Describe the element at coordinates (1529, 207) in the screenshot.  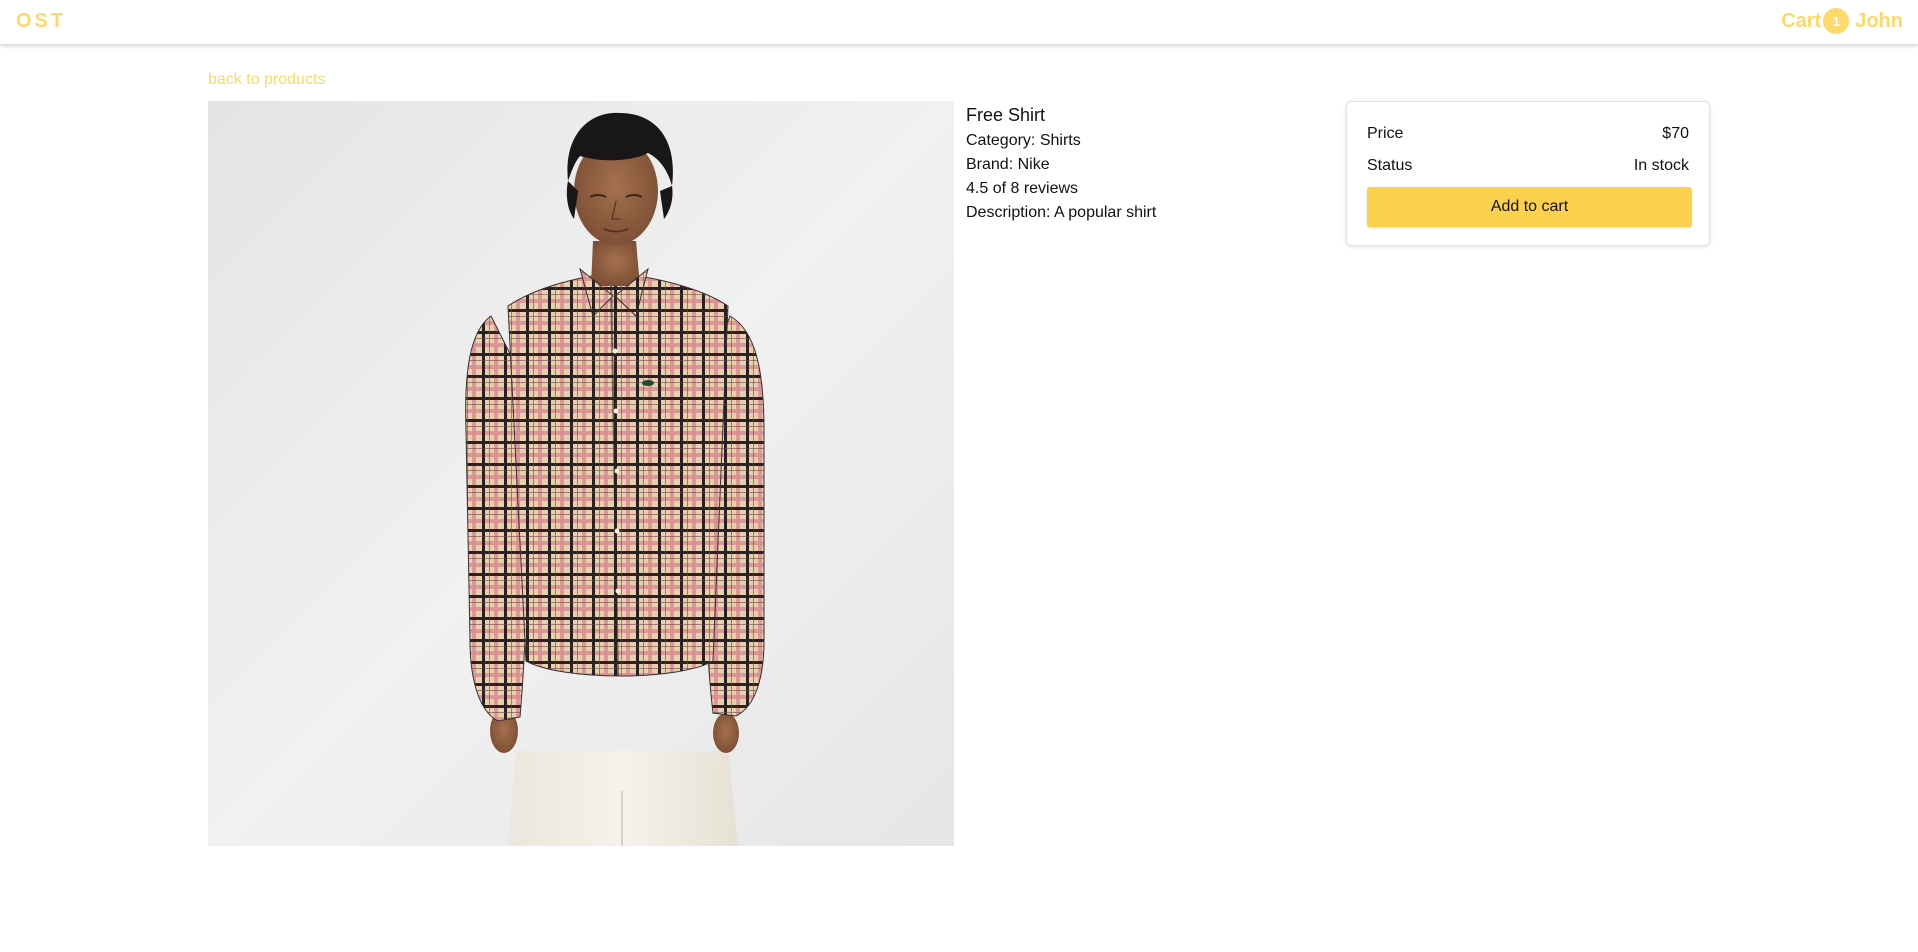
I see `add-to-cart-button: Add to cart` at that location.